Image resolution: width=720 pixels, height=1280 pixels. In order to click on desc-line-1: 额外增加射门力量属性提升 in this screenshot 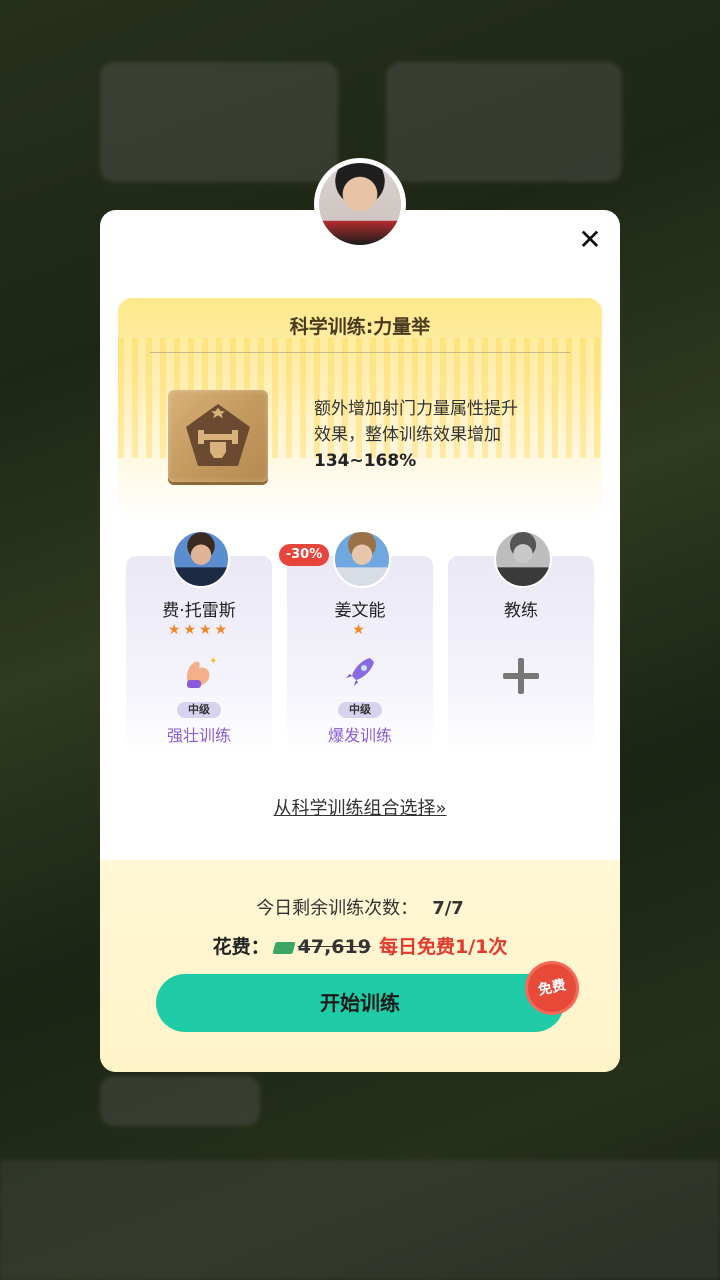, I will do `click(416, 409)`.